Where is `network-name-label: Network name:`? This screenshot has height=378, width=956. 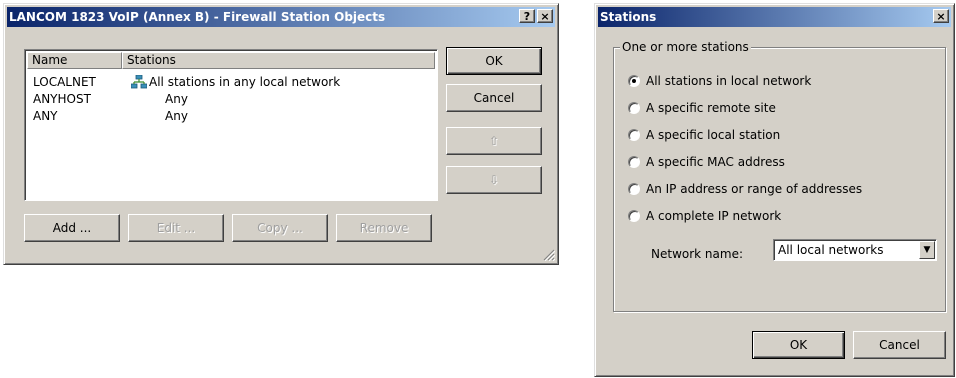 network-name-label: Network name: is located at coordinates (697, 254).